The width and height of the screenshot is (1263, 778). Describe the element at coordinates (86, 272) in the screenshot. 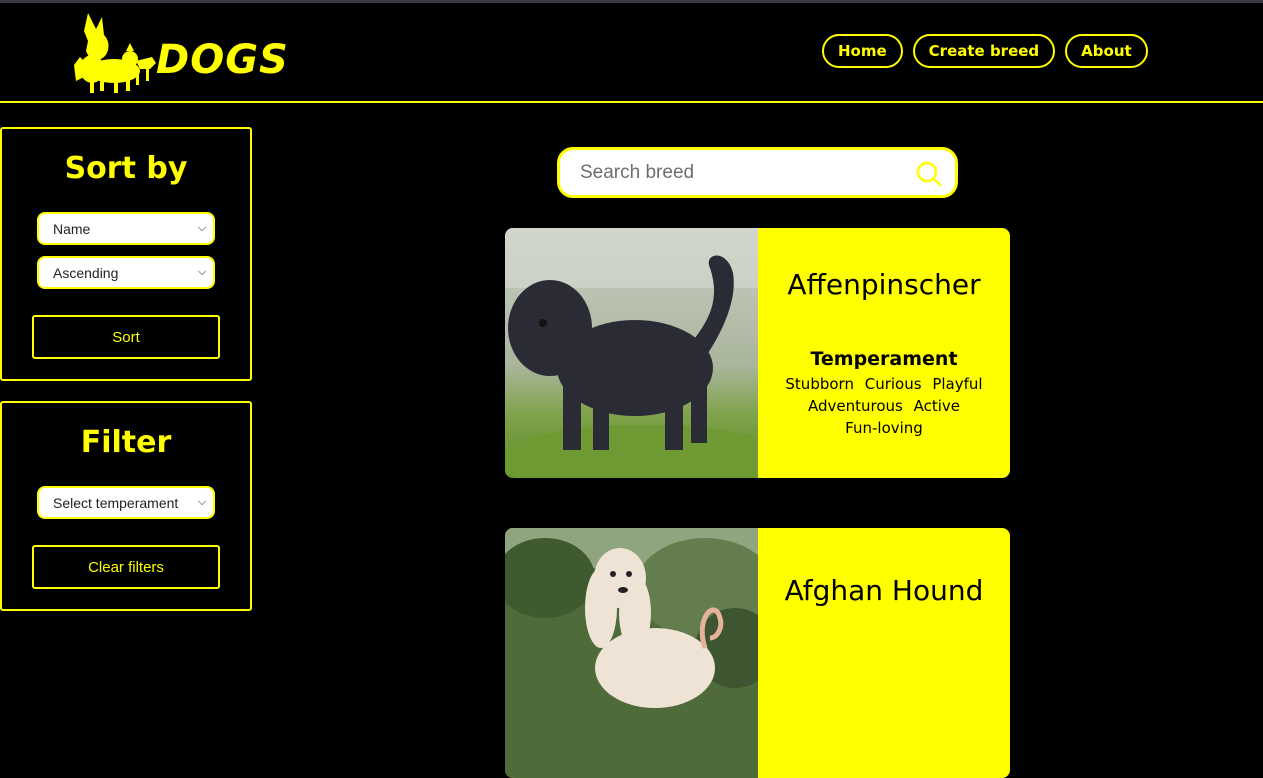

I see `sort-order-value: Ascending` at that location.